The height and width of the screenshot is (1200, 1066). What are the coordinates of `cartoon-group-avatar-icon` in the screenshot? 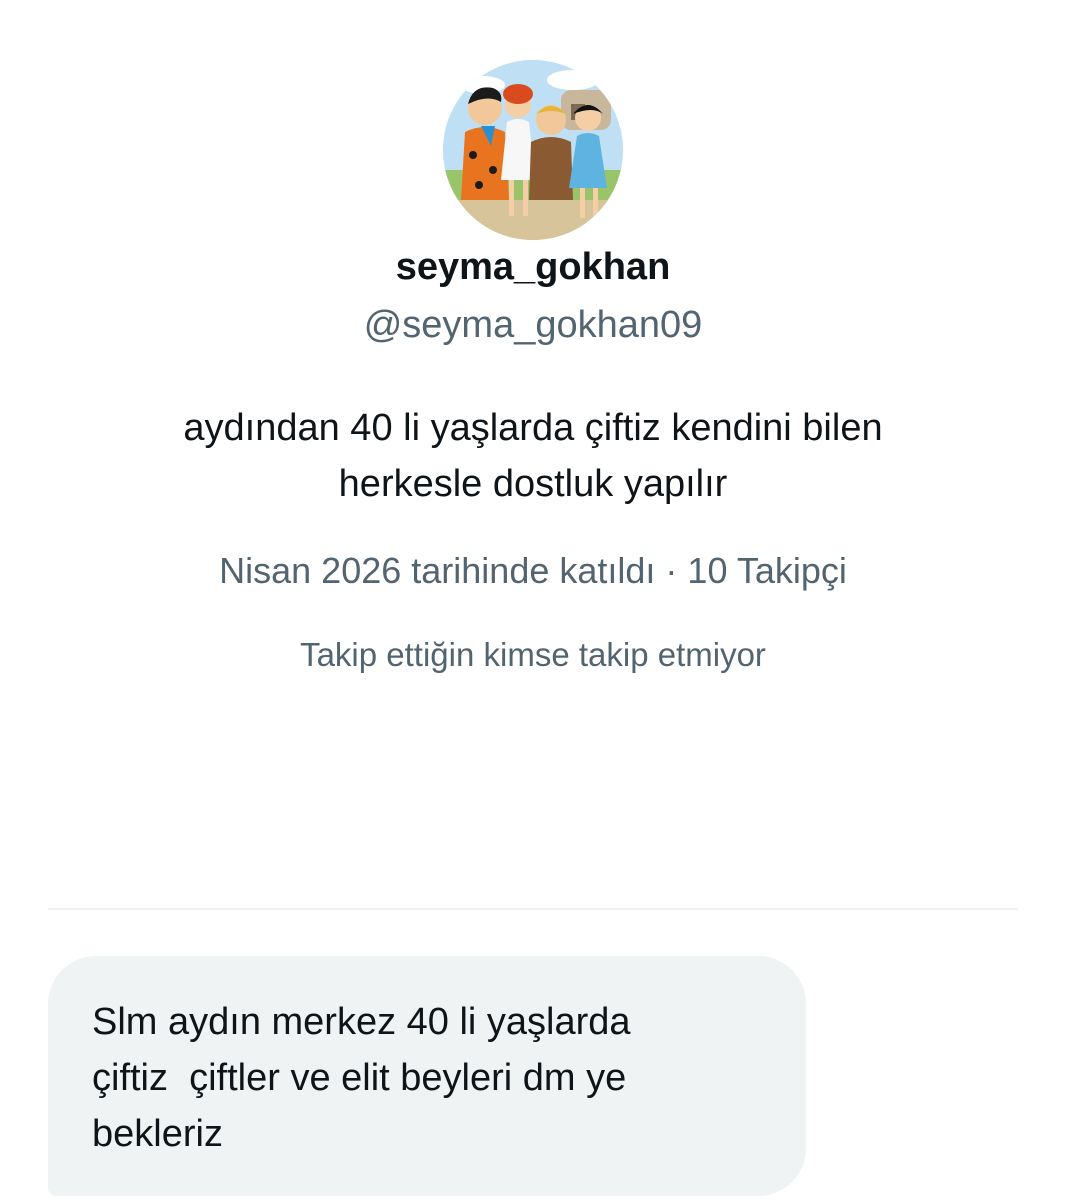 It's located at (533, 150).